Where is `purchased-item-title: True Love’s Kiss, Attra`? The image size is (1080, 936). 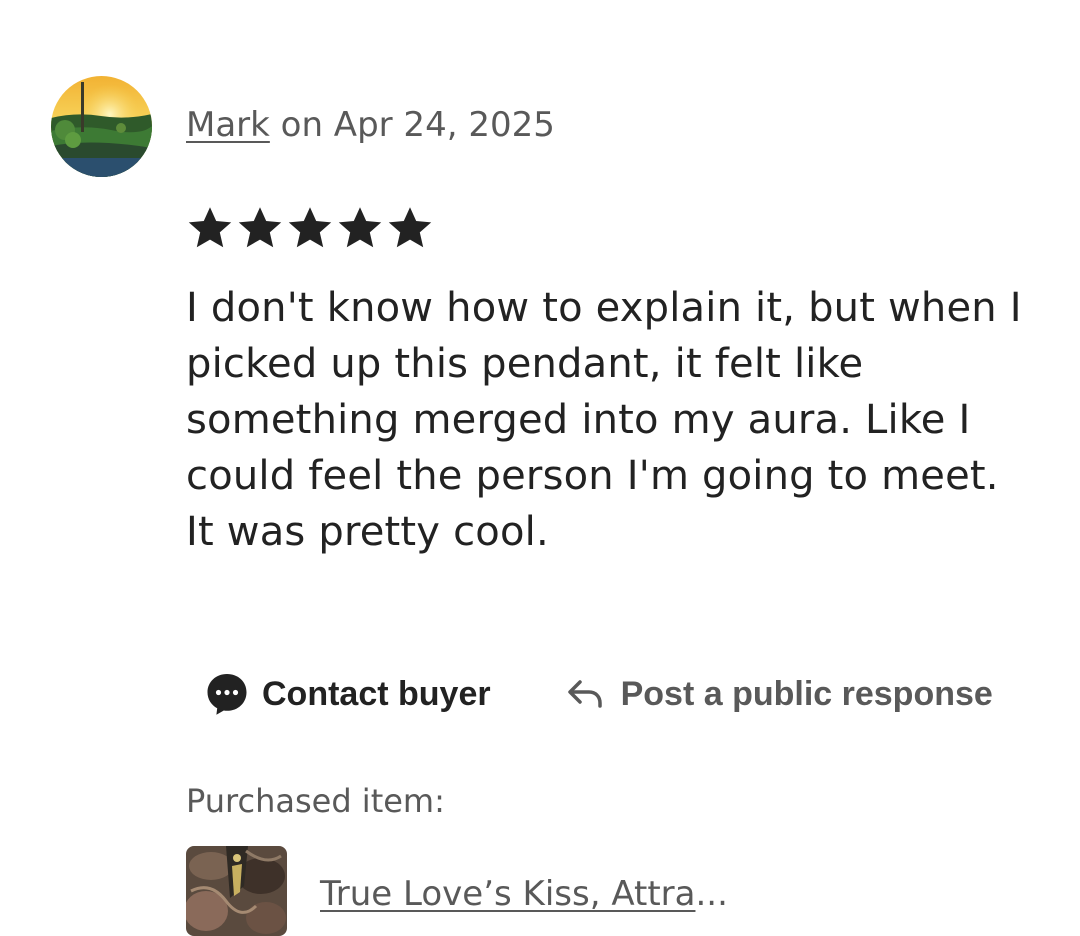
purchased-item-title: True Love’s Kiss, Attra is located at coordinates (508, 894).